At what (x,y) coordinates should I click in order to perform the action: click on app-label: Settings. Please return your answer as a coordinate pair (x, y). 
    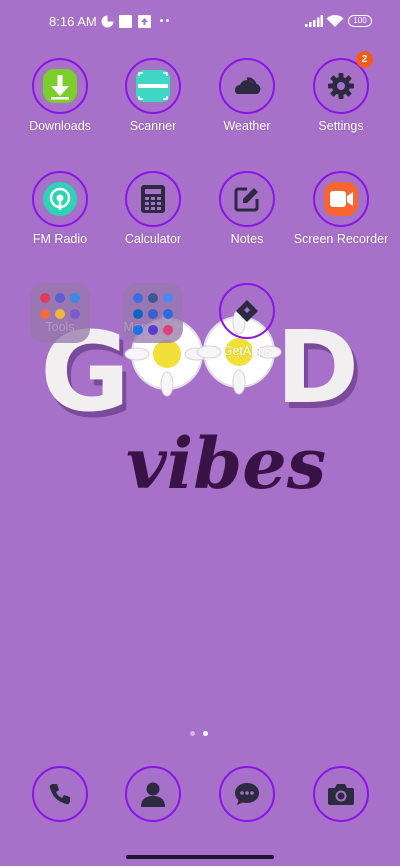
    Looking at the image, I should click on (341, 126).